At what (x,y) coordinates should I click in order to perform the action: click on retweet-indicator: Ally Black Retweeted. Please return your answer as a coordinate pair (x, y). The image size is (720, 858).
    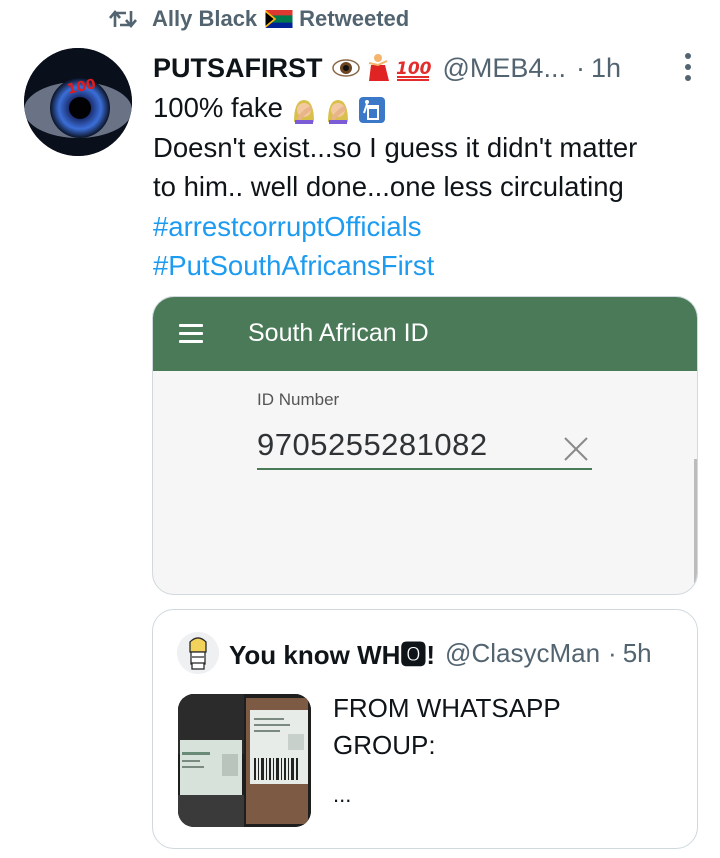
    Looking at the image, I should click on (258, 19).